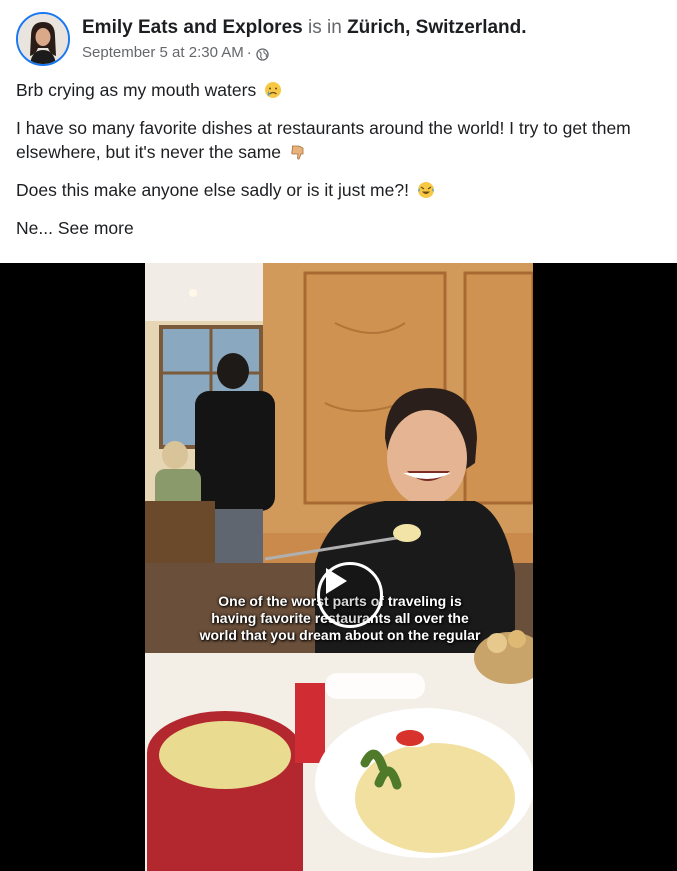 The width and height of the screenshot is (677, 871). I want to click on see-more-link: See more, so click(96, 228).